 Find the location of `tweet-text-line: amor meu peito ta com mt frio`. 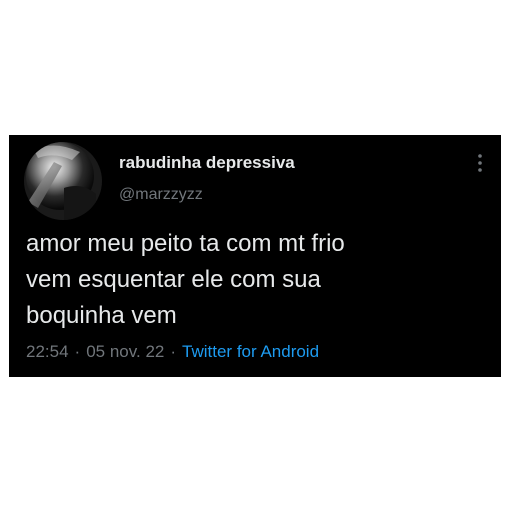

tweet-text-line: amor meu peito ta com mt frio is located at coordinates (185, 243).